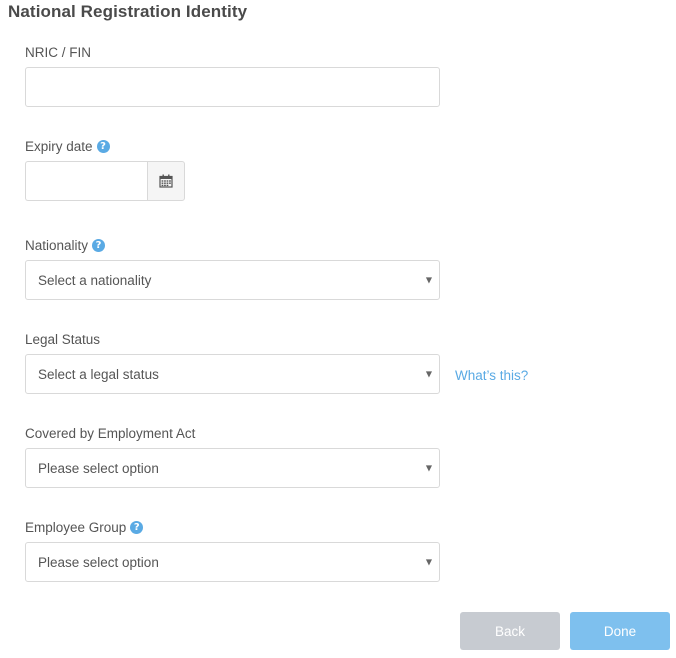  Describe the element at coordinates (128, 11) in the screenshot. I see `section-title: National Registration Identity` at that location.